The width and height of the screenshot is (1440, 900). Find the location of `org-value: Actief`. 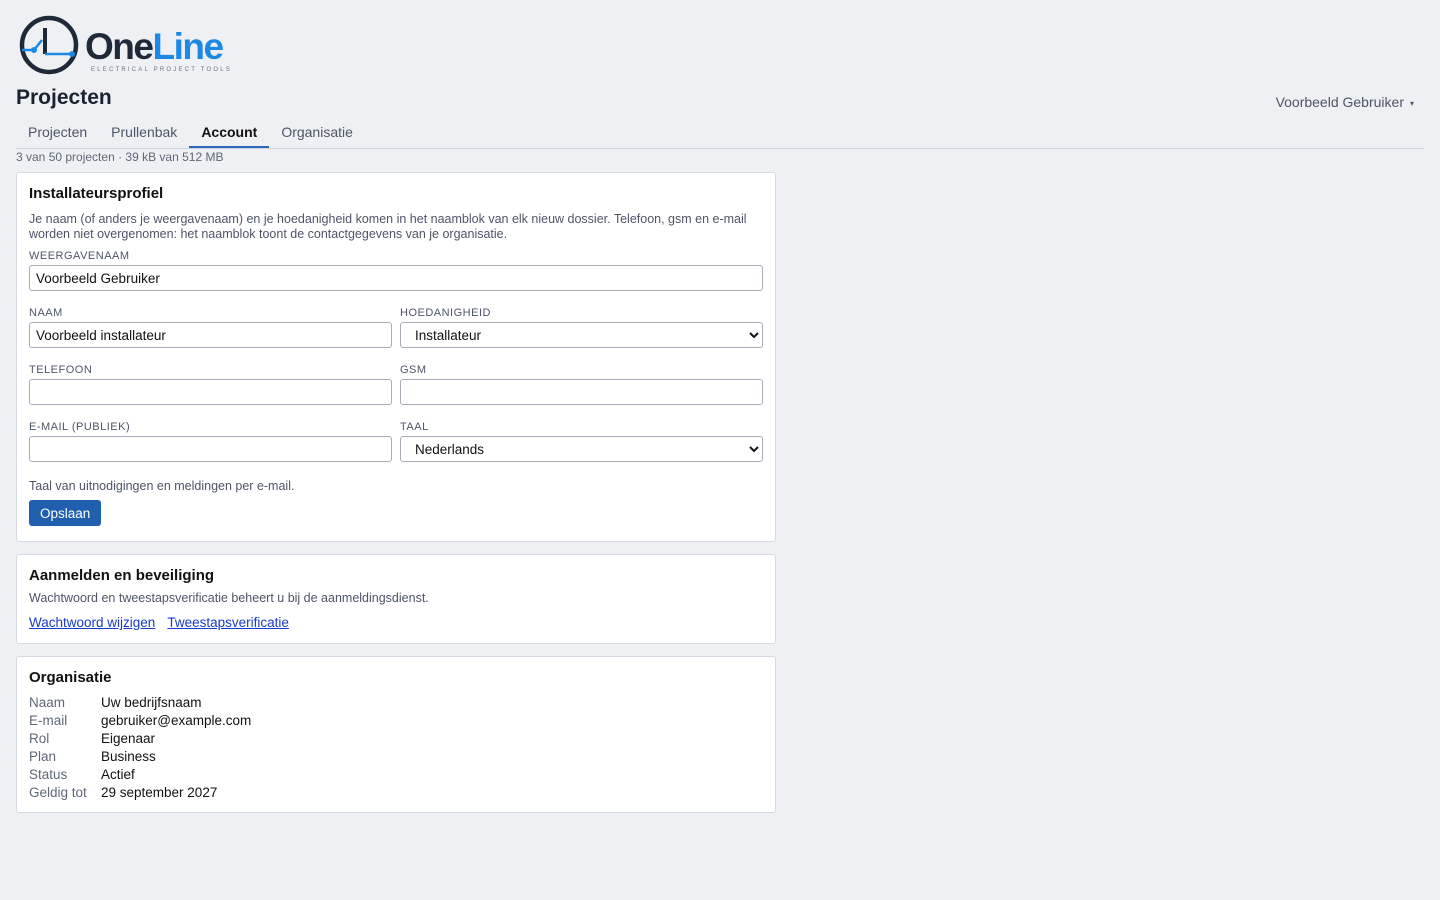

org-value: Actief is located at coordinates (118, 774).